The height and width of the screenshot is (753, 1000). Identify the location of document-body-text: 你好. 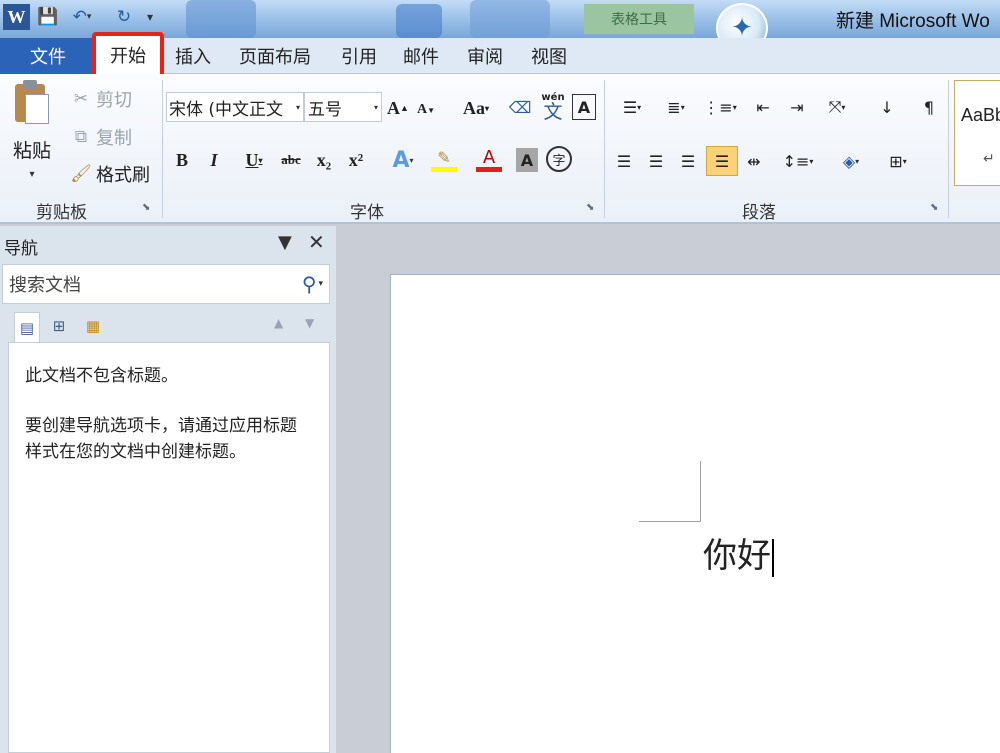
(738, 552).